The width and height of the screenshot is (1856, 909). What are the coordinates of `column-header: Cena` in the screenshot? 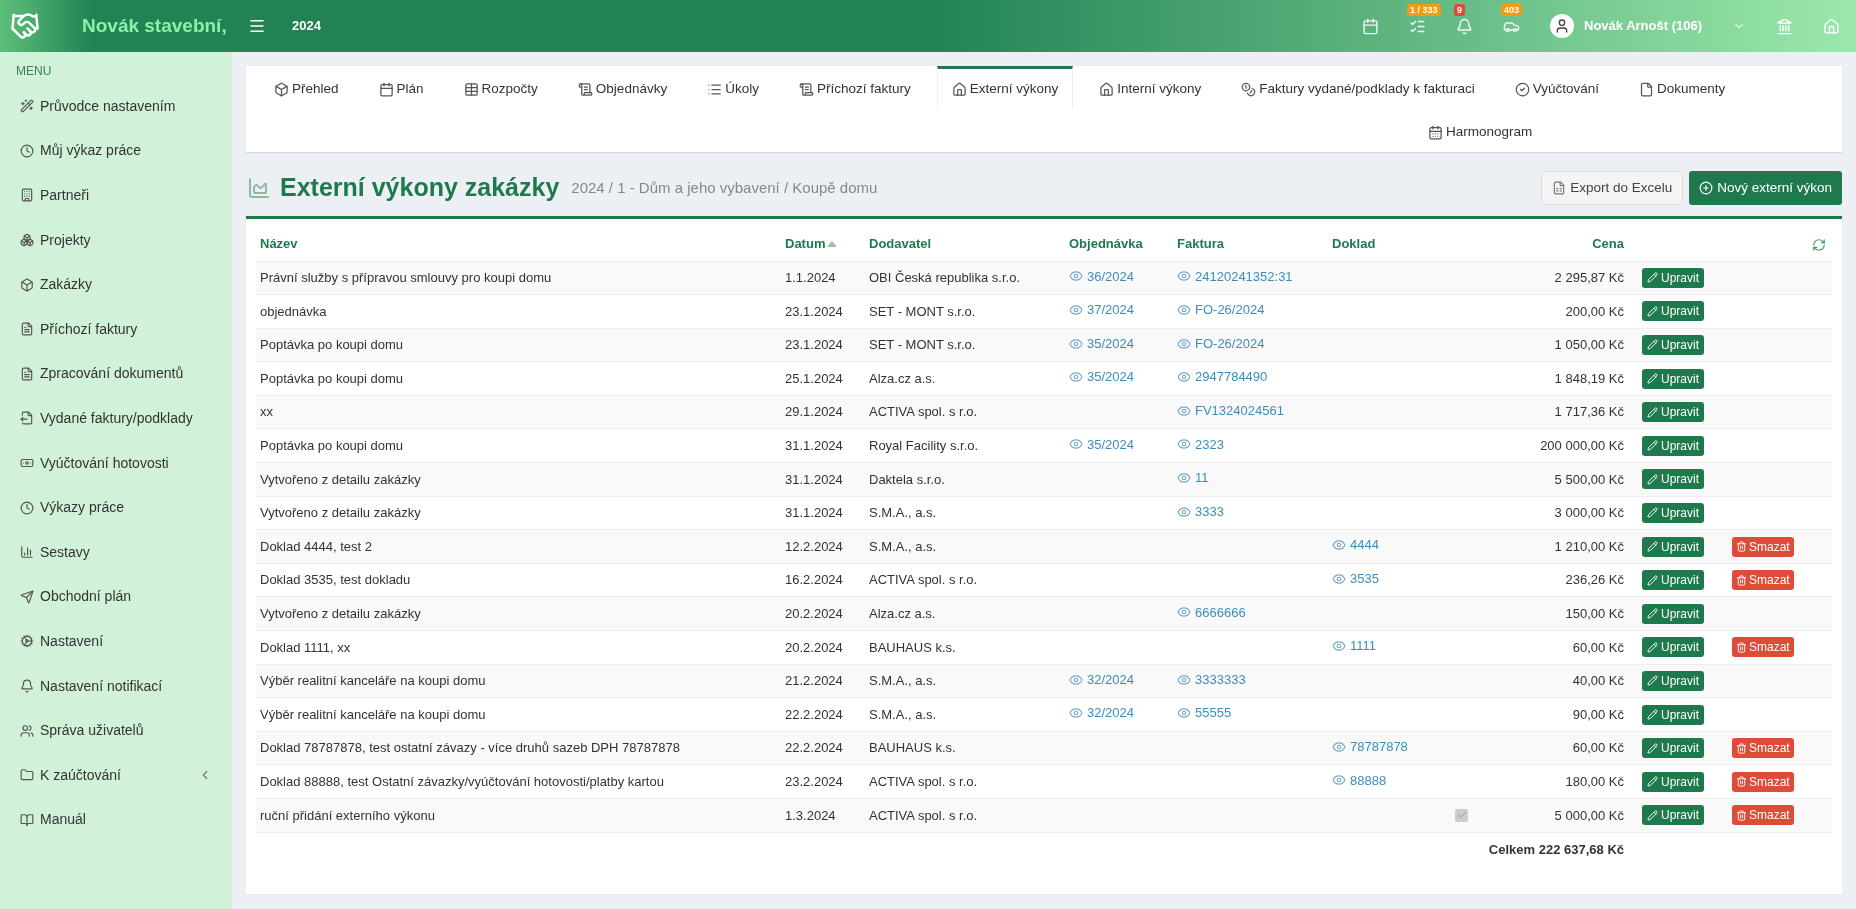 It's located at (1553, 244).